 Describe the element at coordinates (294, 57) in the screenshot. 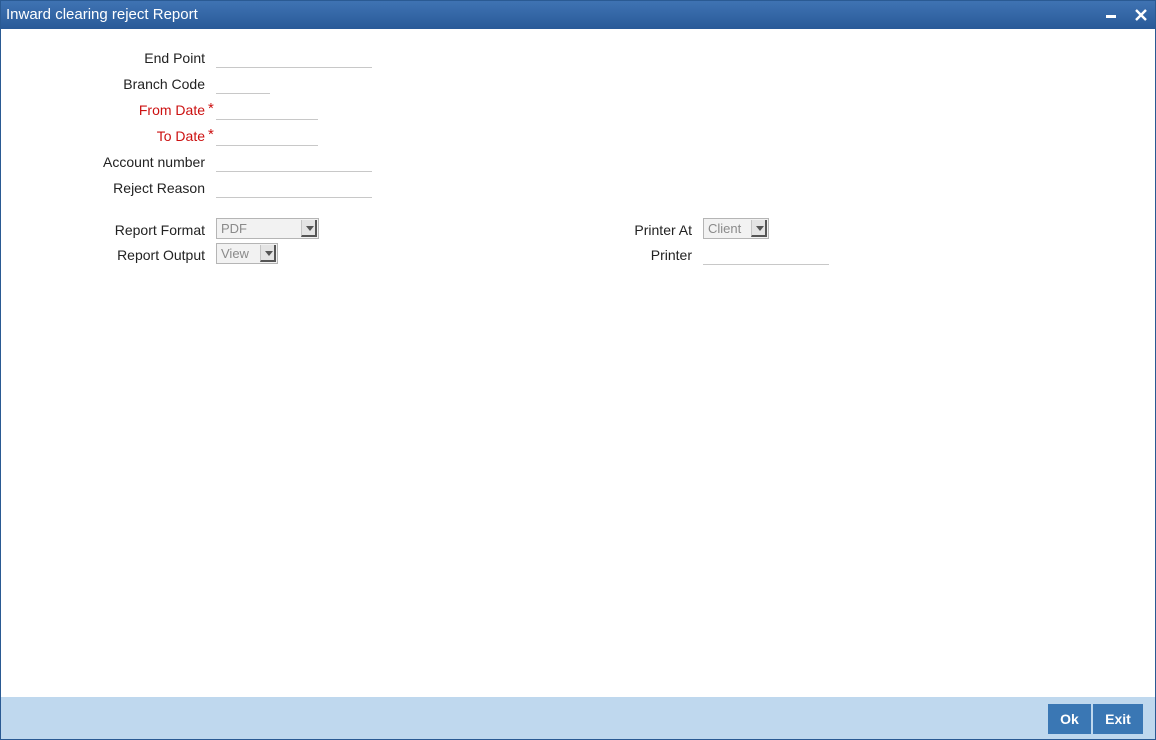

I see `end-point-input` at that location.